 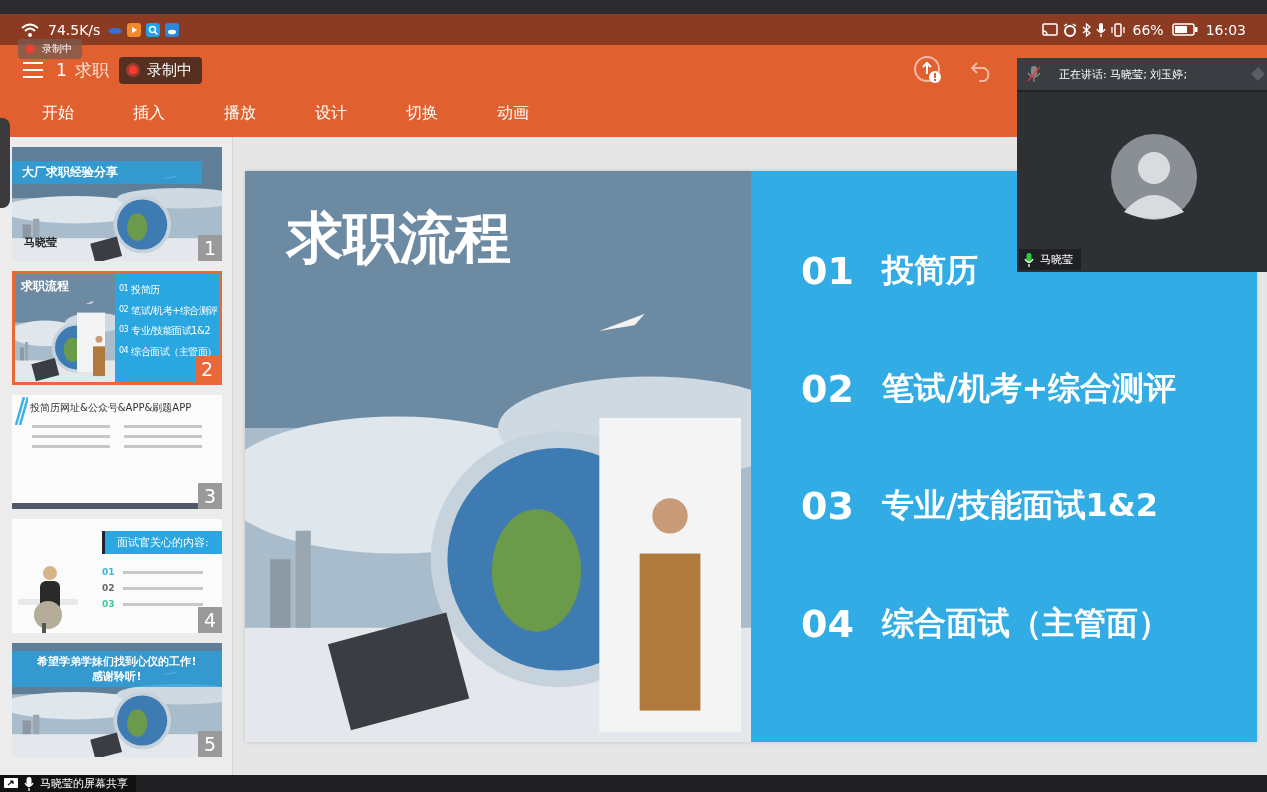 I want to click on slide-thumbnail: 投简历网址&公众号&APP&刷题APP 3, so click(x=117, y=452).